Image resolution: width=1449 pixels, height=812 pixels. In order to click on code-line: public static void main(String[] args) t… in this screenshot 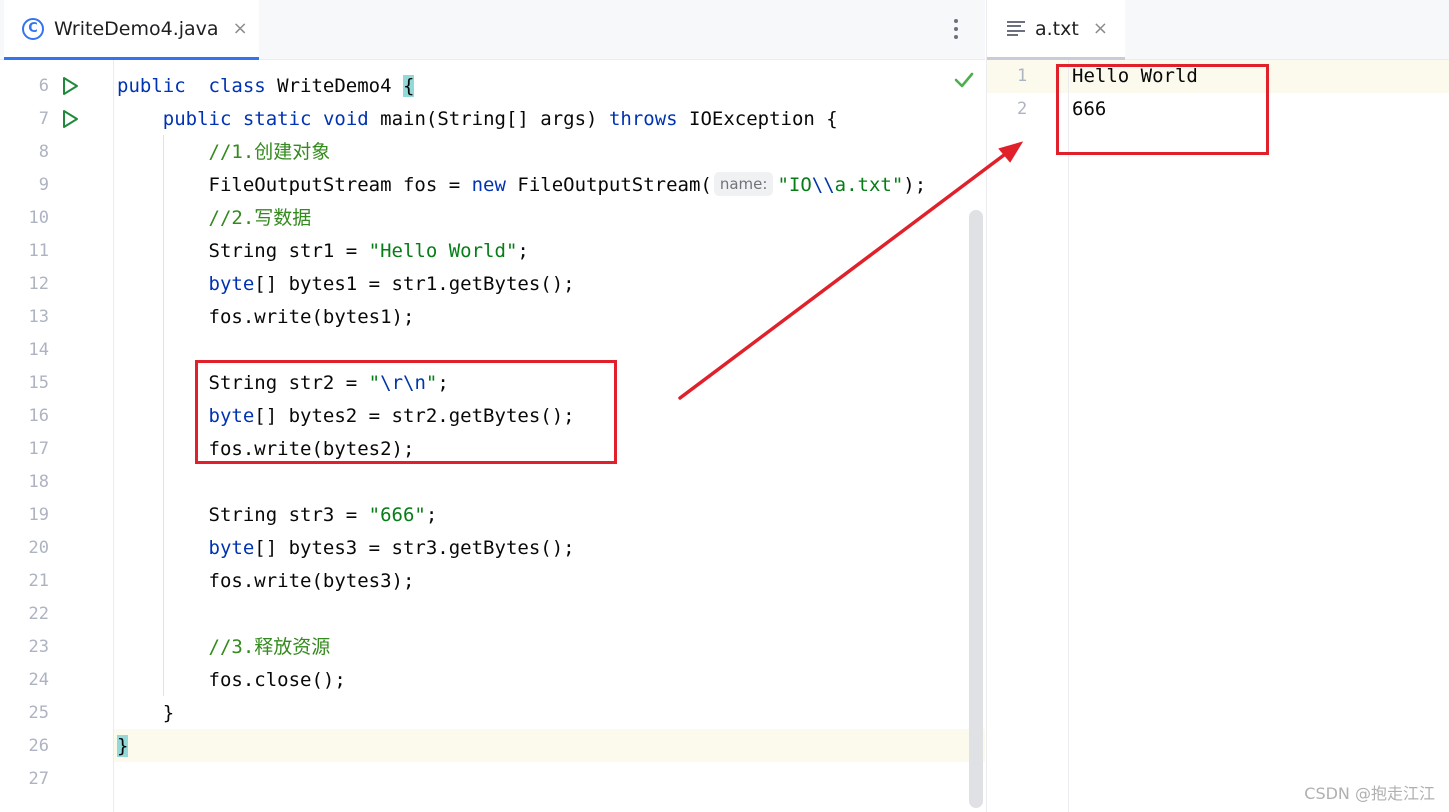, I will do `click(477, 119)`.